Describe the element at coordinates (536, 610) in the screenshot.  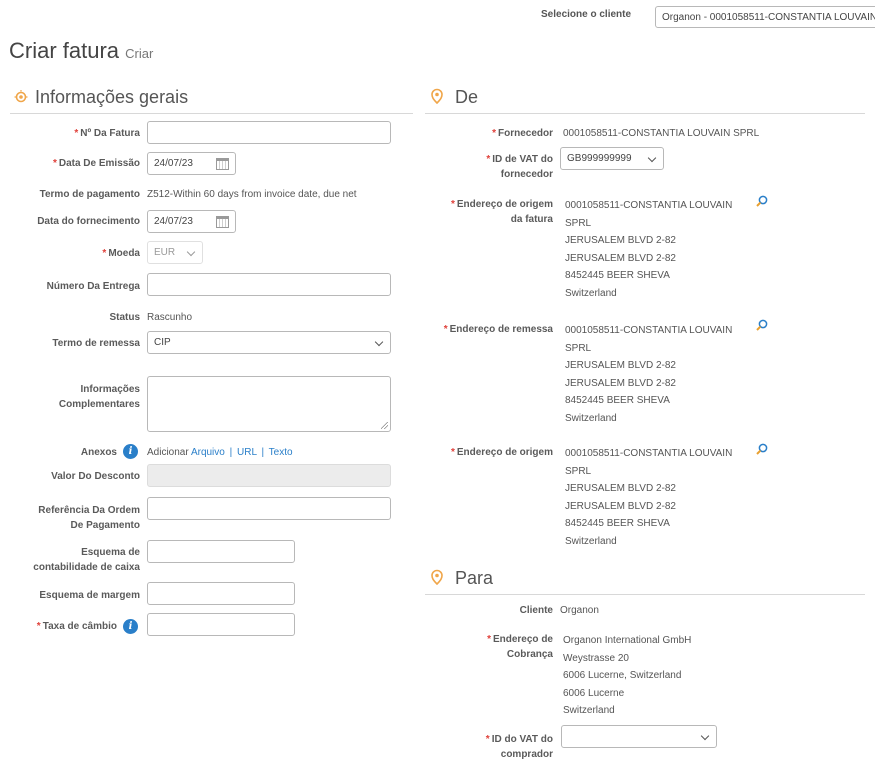
I see `client-label: Cliente` at that location.